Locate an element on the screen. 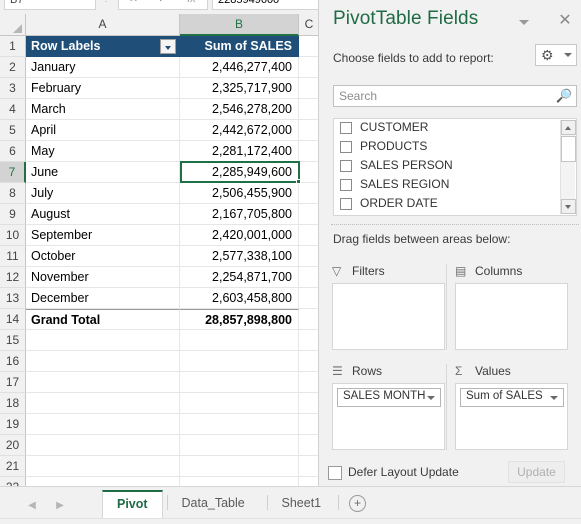 The height and width of the screenshot is (524, 581). cell-b6: 2,281,172,400 is located at coordinates (239, 151).